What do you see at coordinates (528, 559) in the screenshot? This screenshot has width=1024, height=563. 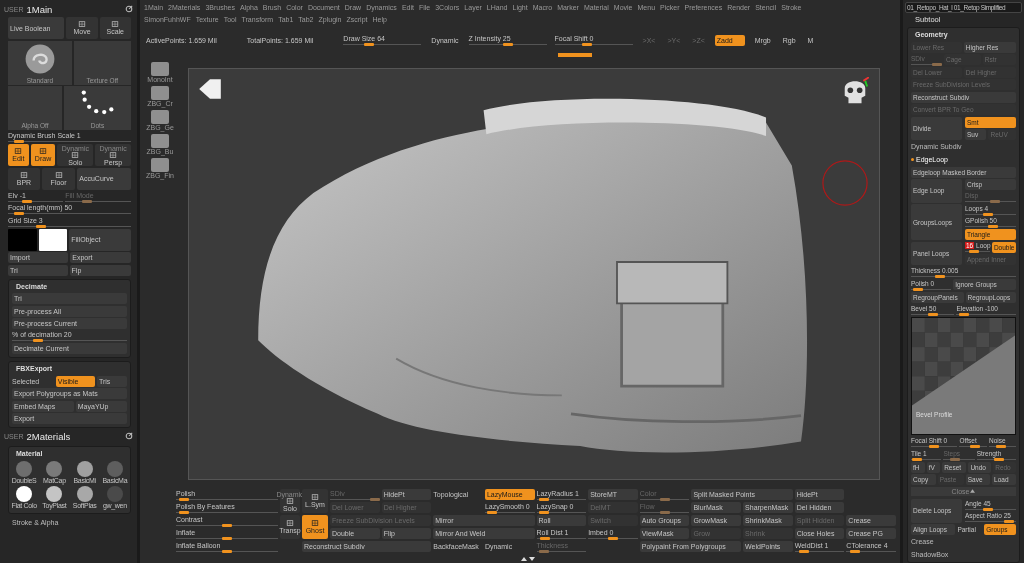 I see `expand-arrows-icon` at bounding box center [528, 559].